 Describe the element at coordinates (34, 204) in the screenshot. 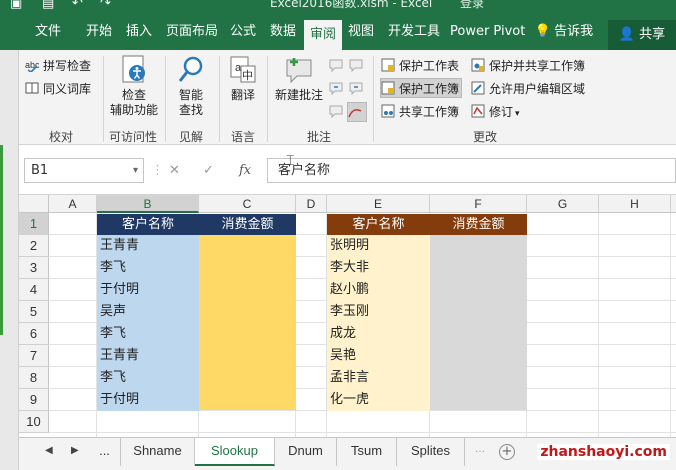

I see `select-all-corner` at that location.